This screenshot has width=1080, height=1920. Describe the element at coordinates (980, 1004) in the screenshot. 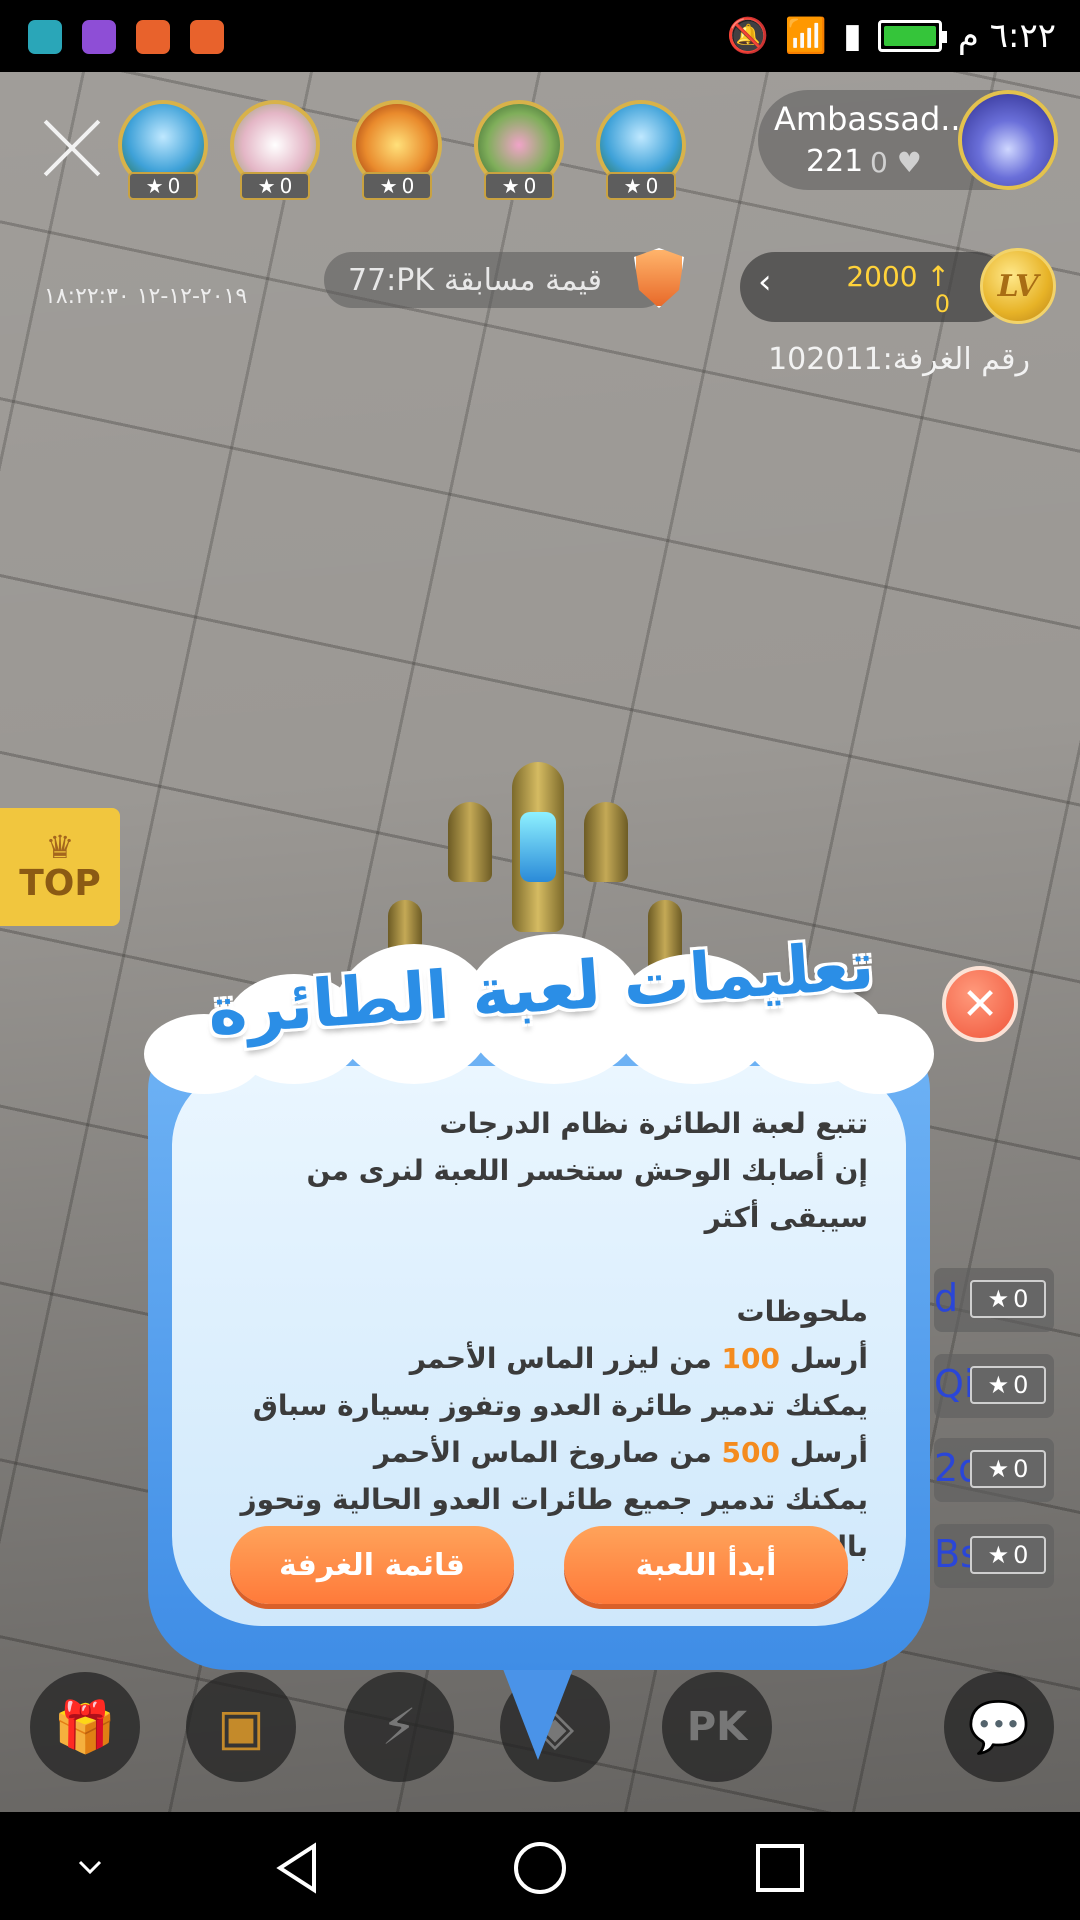

I see `dialog-close-button: ✕` at that location.